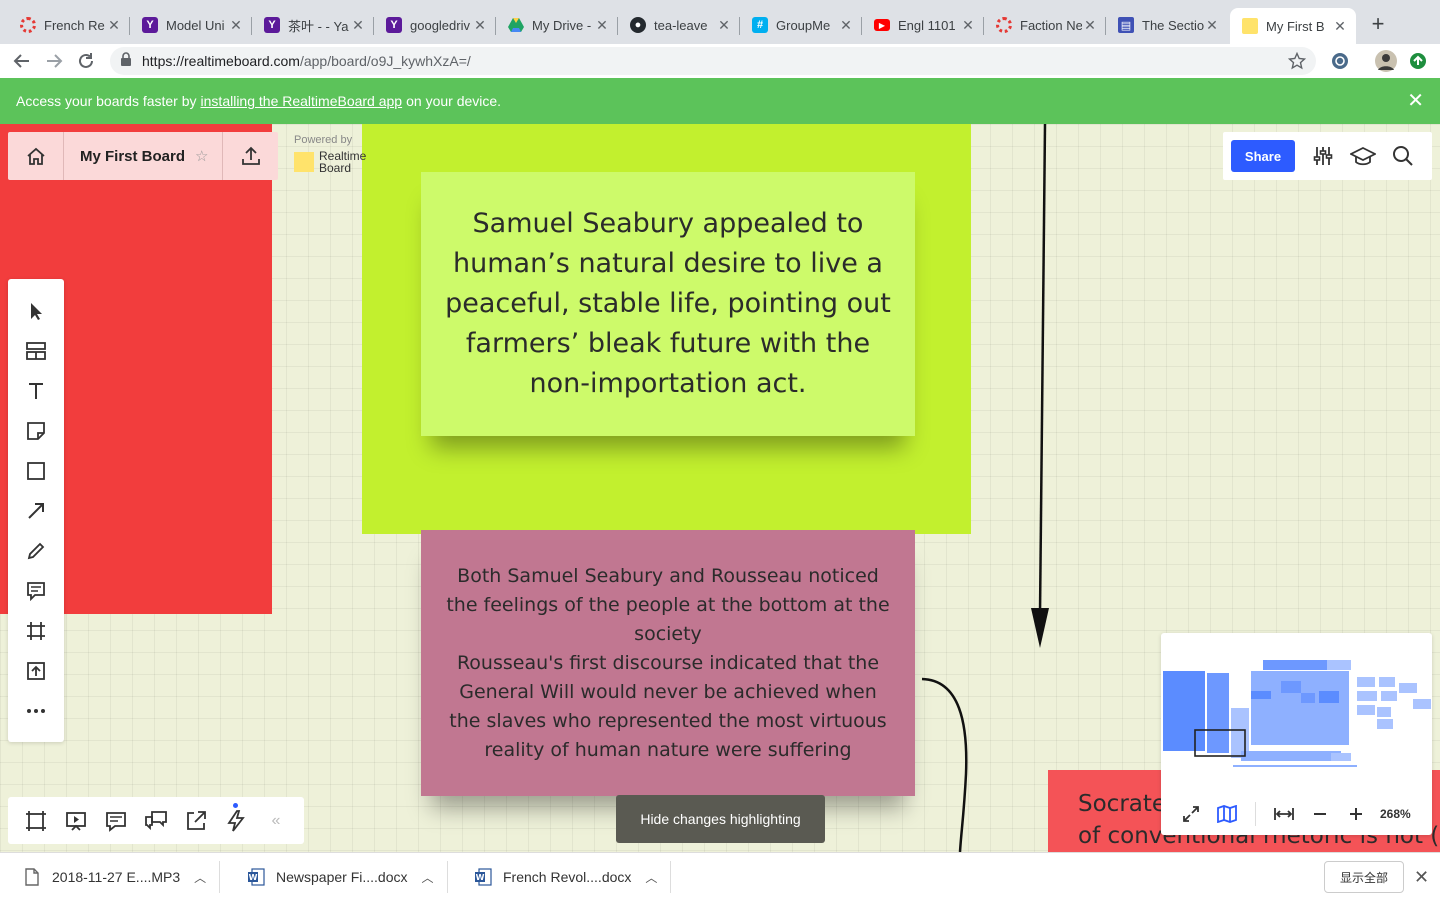 The image size is (1440, 901). Describe the element at coordinates (1395, 814) in the screenshot. I see `zoom-level: 268%` at that location.